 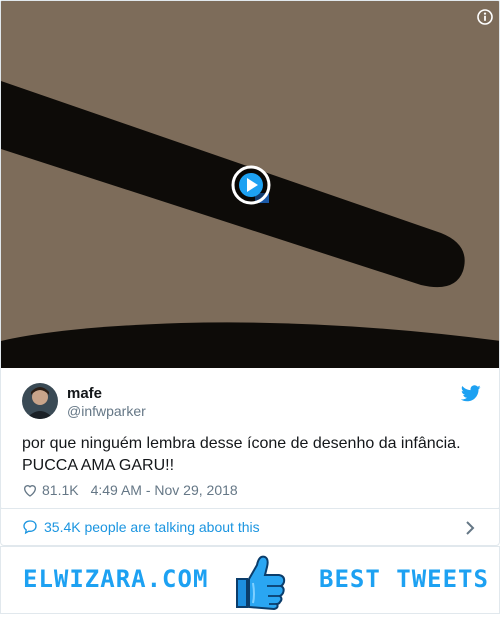 I want to click on tweet-meta: 81.1K 4:49 AM - Nov 29, 2018, so click(x=130, y=490).